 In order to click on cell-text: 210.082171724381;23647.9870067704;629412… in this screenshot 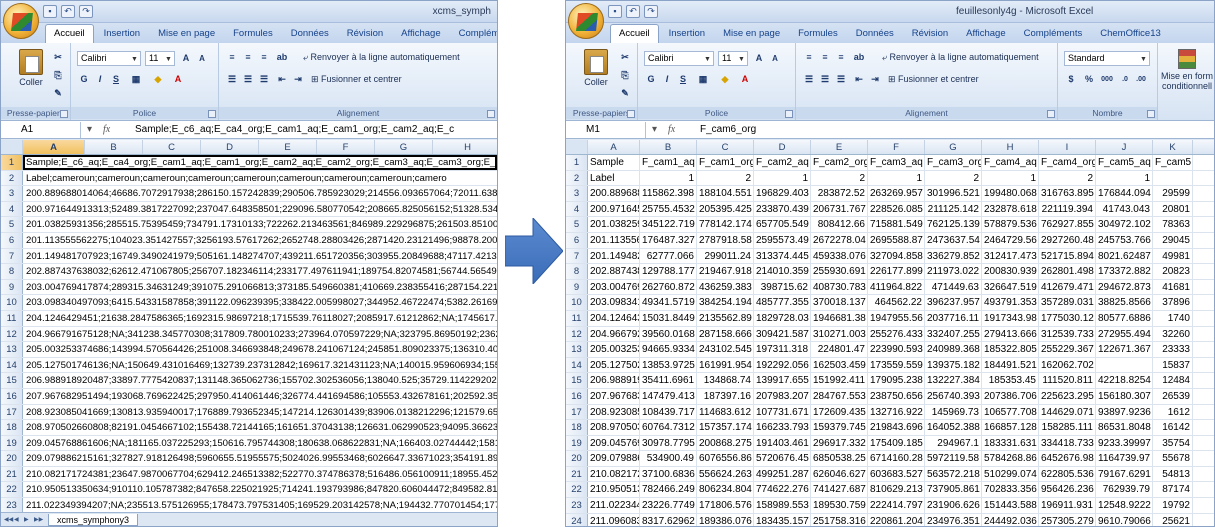, I will do `click(260, 474)`.